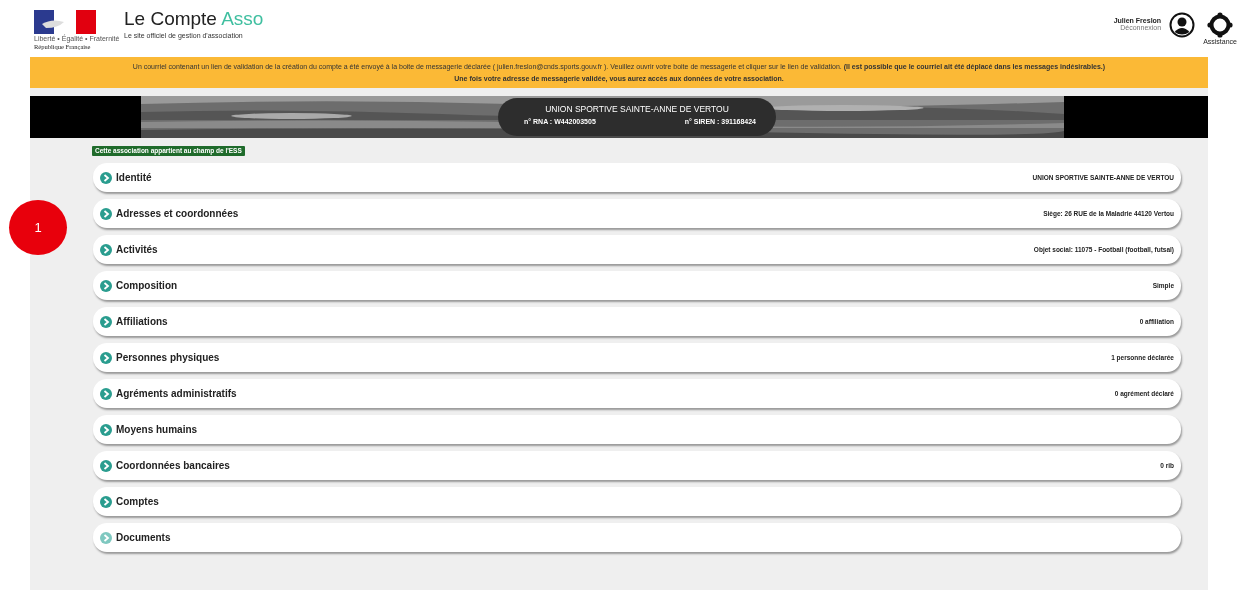  Describe the element at coordinates (1220, 25) in the screenshot. I see `lifebuoy-icon` at that location.